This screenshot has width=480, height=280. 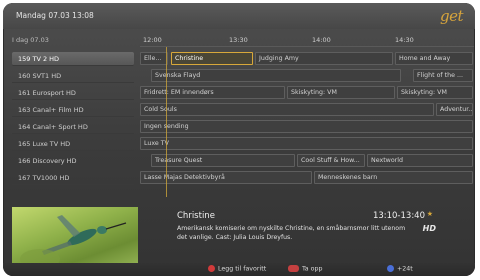 What do you see at coordinates (398, 216) in the screenshot?
I see `program-time: 13:10-13:40` at bounding box center [398, 216].